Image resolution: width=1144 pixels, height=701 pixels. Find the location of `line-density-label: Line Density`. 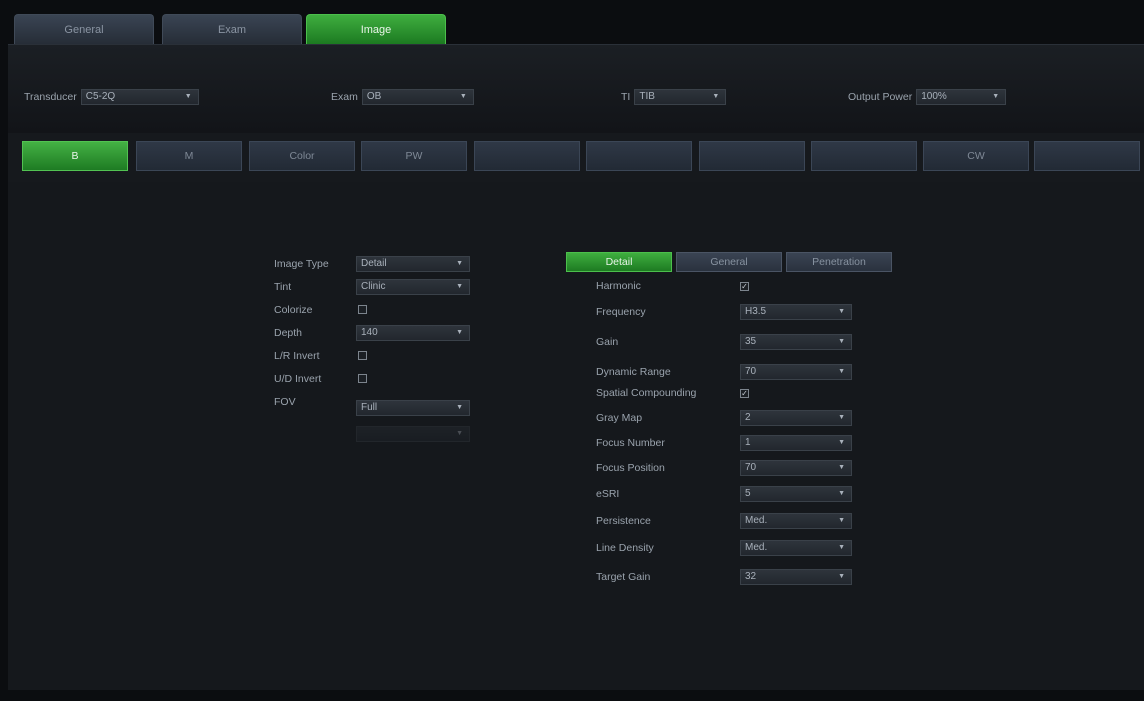

line-density-label: Line Density is located at coordinates (625, 548).